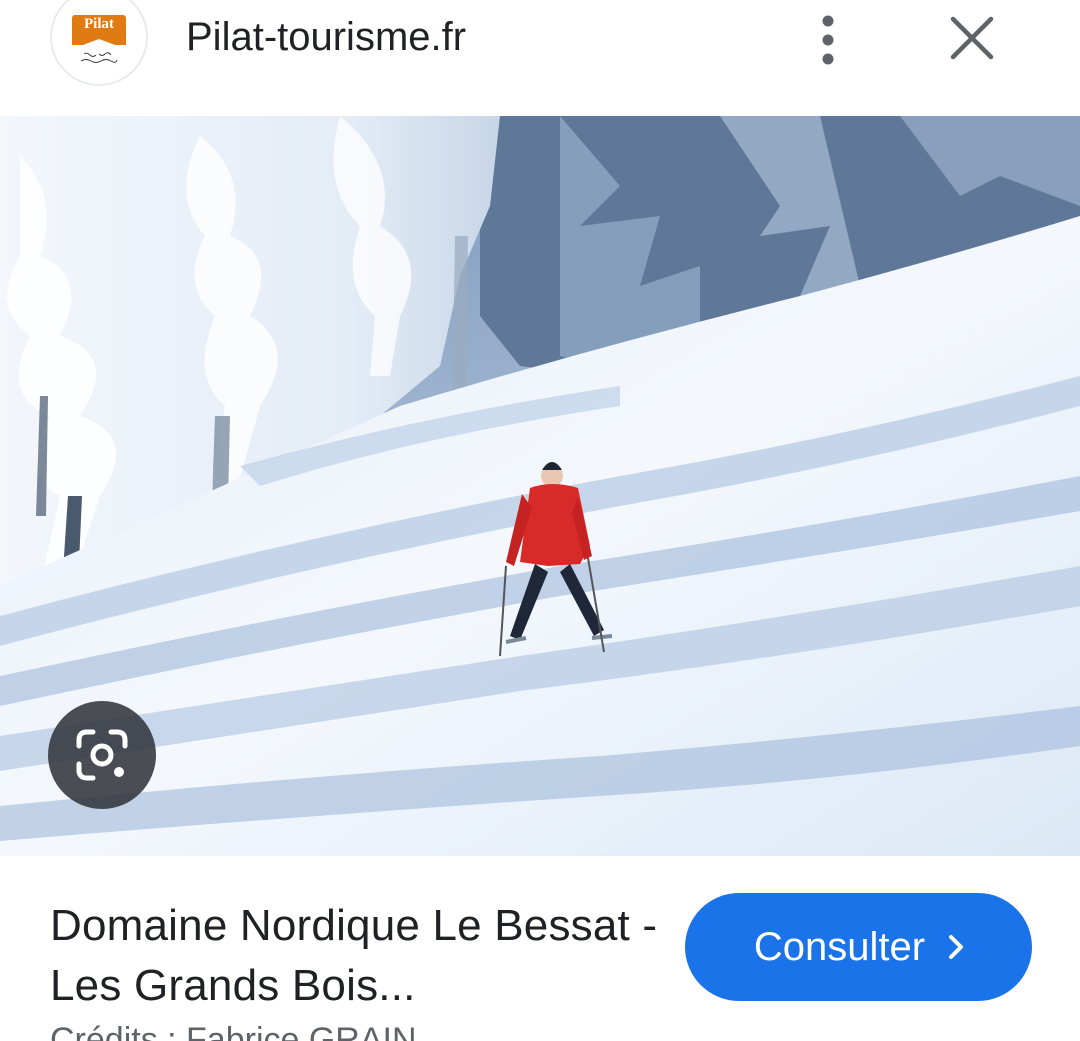  Describe the element at coordinates (233, 1031) in the screenshot. I see `image-credit: Crédits : Fabrice GRAIN` at that location.